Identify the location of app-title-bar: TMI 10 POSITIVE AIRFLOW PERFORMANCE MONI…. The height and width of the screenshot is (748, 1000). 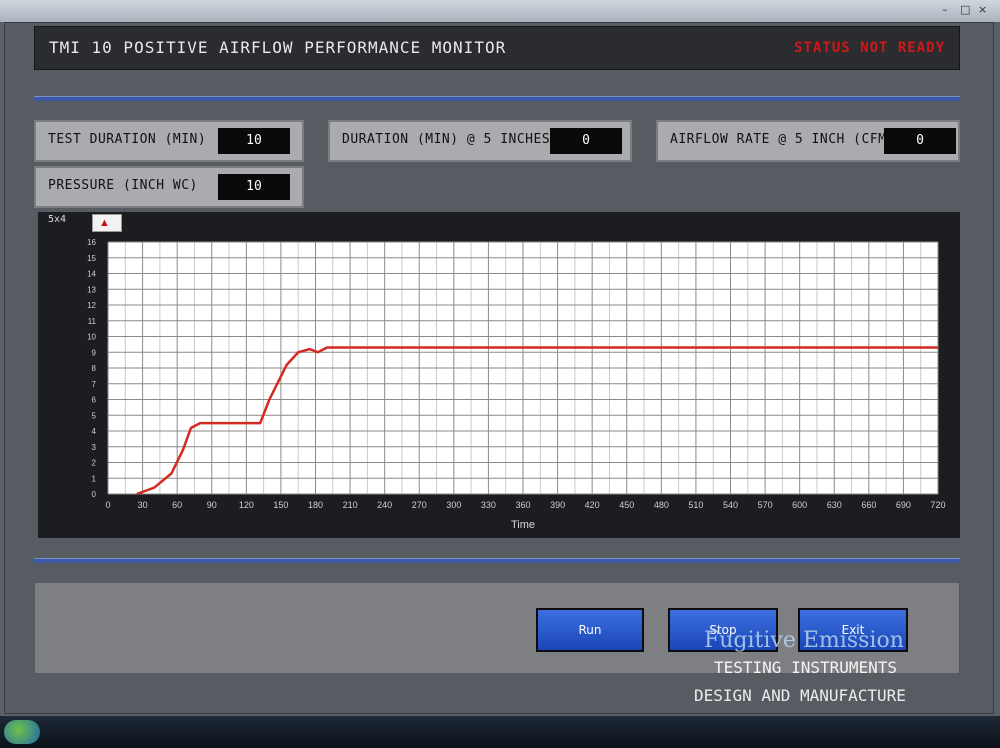
(497, 48).